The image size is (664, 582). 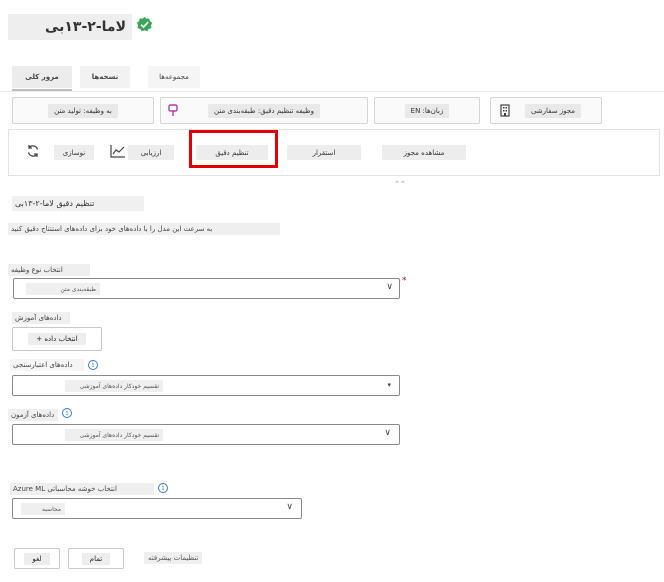 I want to click on task-type-label: انتخاب نوع وظیفه, so click(x=49, y=270).